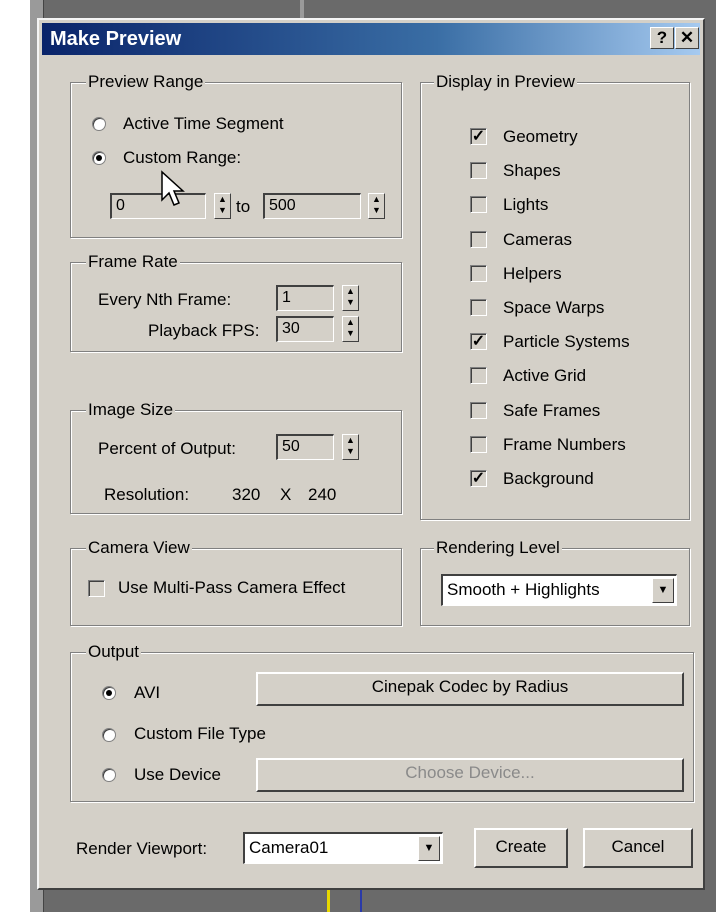  I want to click on resolution-label: Resolution:, so click(147, 494).